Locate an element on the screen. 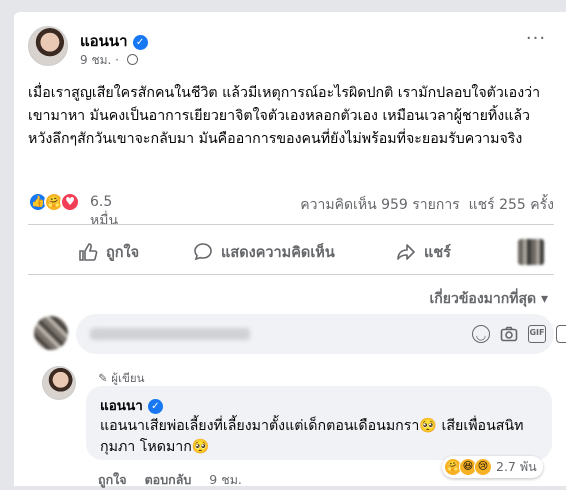 This screenshot has width=566, height=490. share-button: แชร์ is located at coordinates (423, 252).